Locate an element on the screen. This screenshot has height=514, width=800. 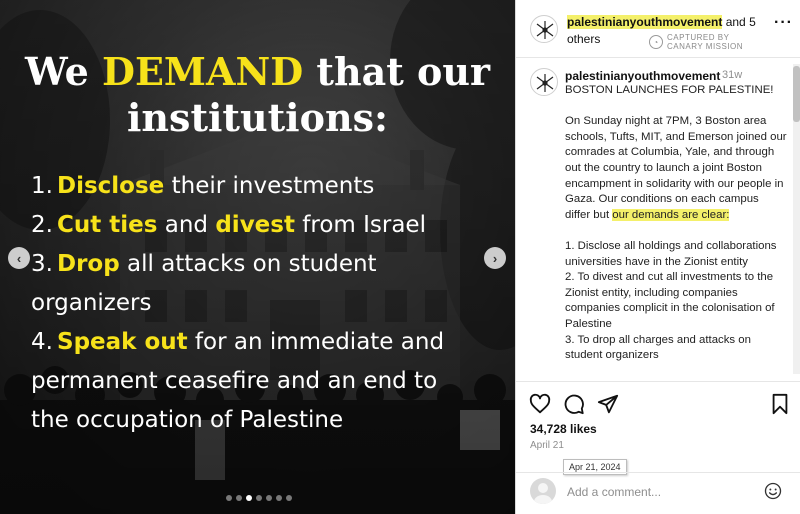
scrollbar-thumb is located at coordinates (796, 94).